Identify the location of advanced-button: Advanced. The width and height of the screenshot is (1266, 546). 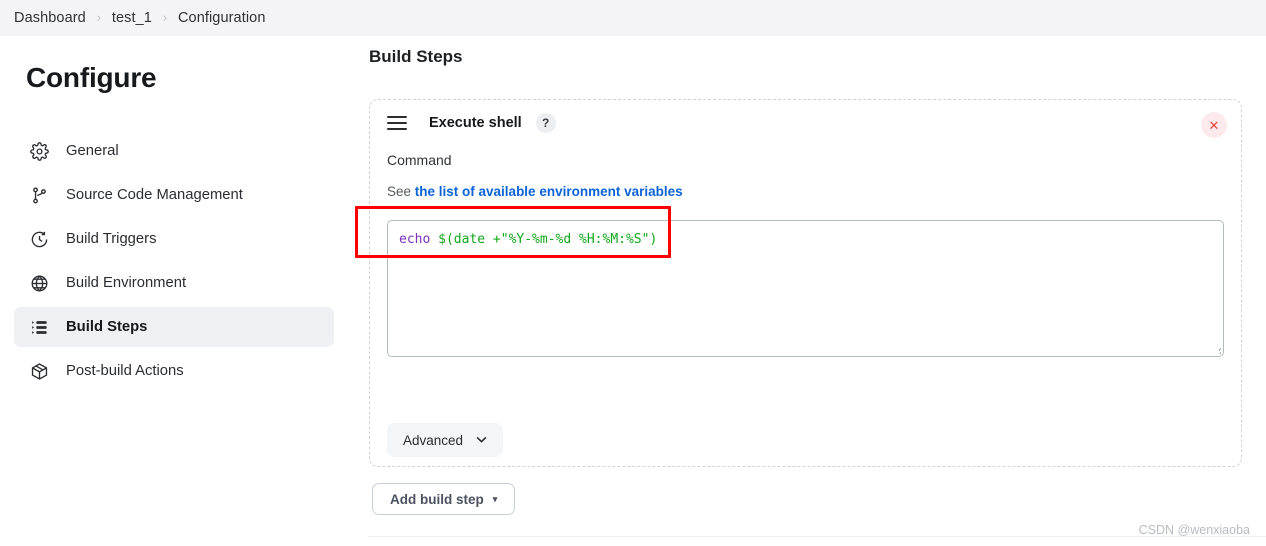
(445, 440).